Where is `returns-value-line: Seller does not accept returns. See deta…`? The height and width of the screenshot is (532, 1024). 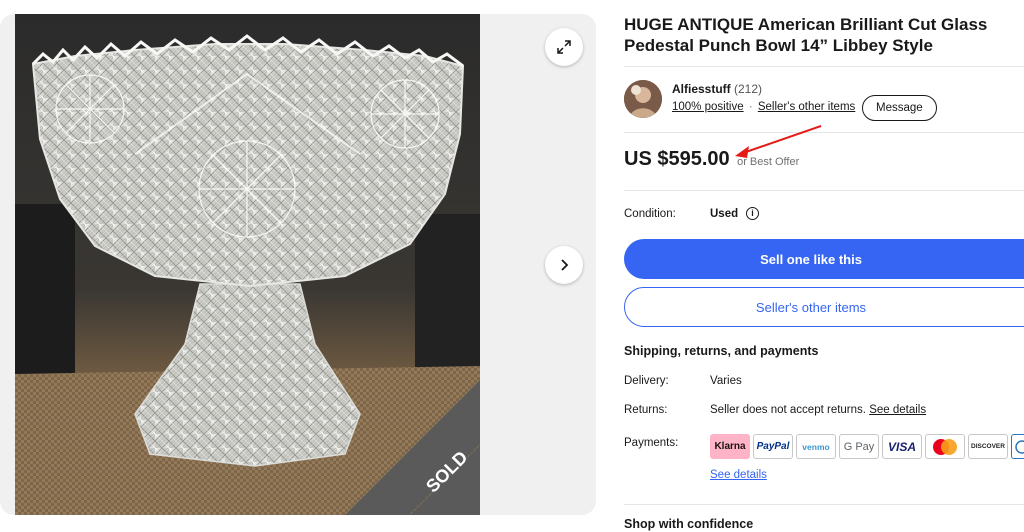 returns-value-line: Seller does not accept returns. See deta… is located at coordinates (818, 410).